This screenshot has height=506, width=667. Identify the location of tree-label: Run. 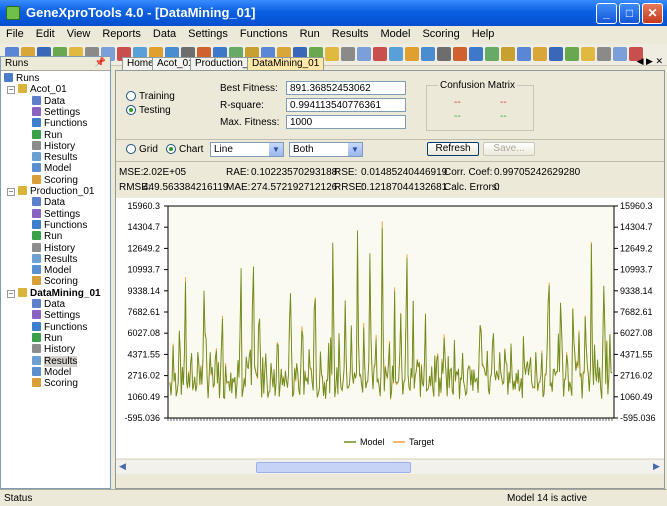
(53, 135).